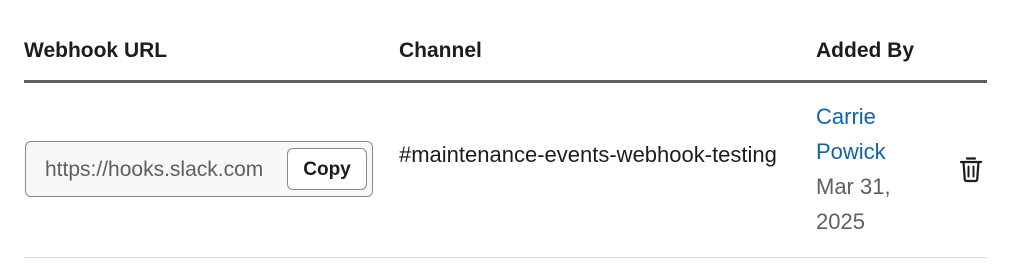 This screenshot has height=278, width=1024. I want to click on header-divider, so click(505, 81).